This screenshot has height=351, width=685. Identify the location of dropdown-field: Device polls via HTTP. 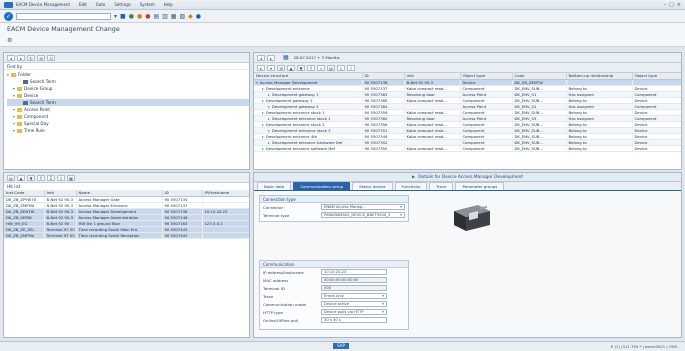
(354, 312).